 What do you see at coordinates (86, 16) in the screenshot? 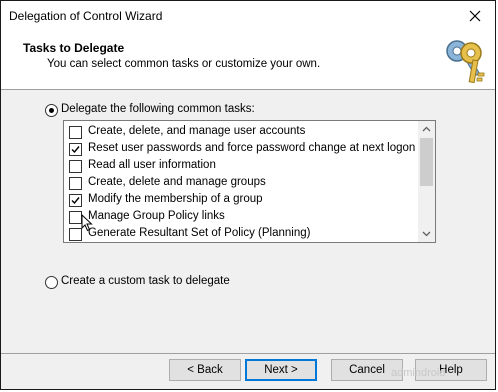
I see `window-title: Delegation of Control Wizard` at bounding box center [86, 16].